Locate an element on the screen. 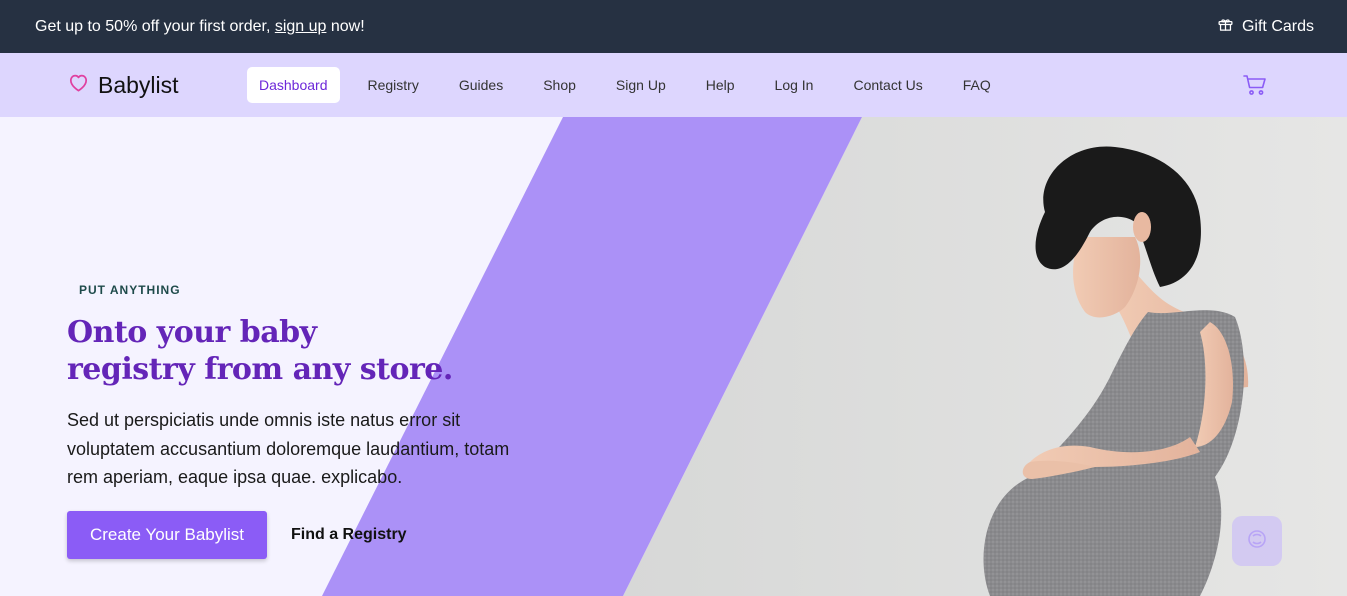  hero-title-line-1: Onto your baby is located at coordinates (192, 332).